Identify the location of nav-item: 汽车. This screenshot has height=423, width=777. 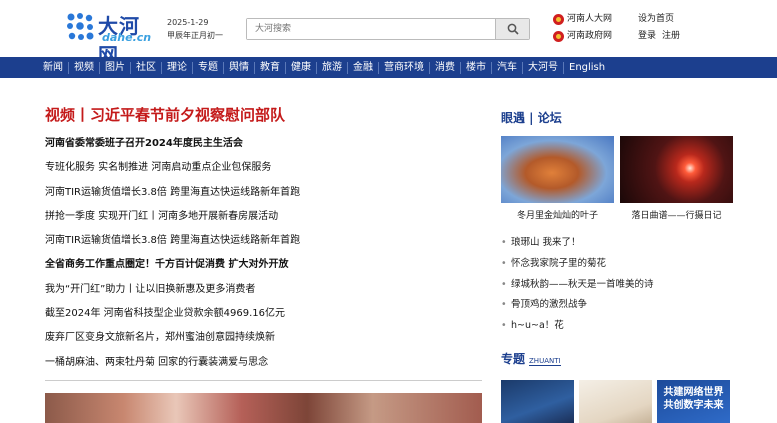
(507, 67).